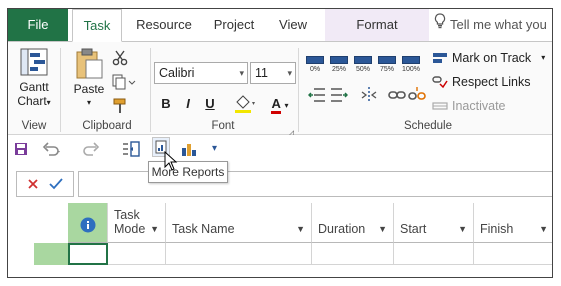 The height and width of the screenshot is (286, 561). What do you see at coordinates (127, 215) in the screenshot?
I see `task-mode-line1: Task` at bounding box center [127, 215].